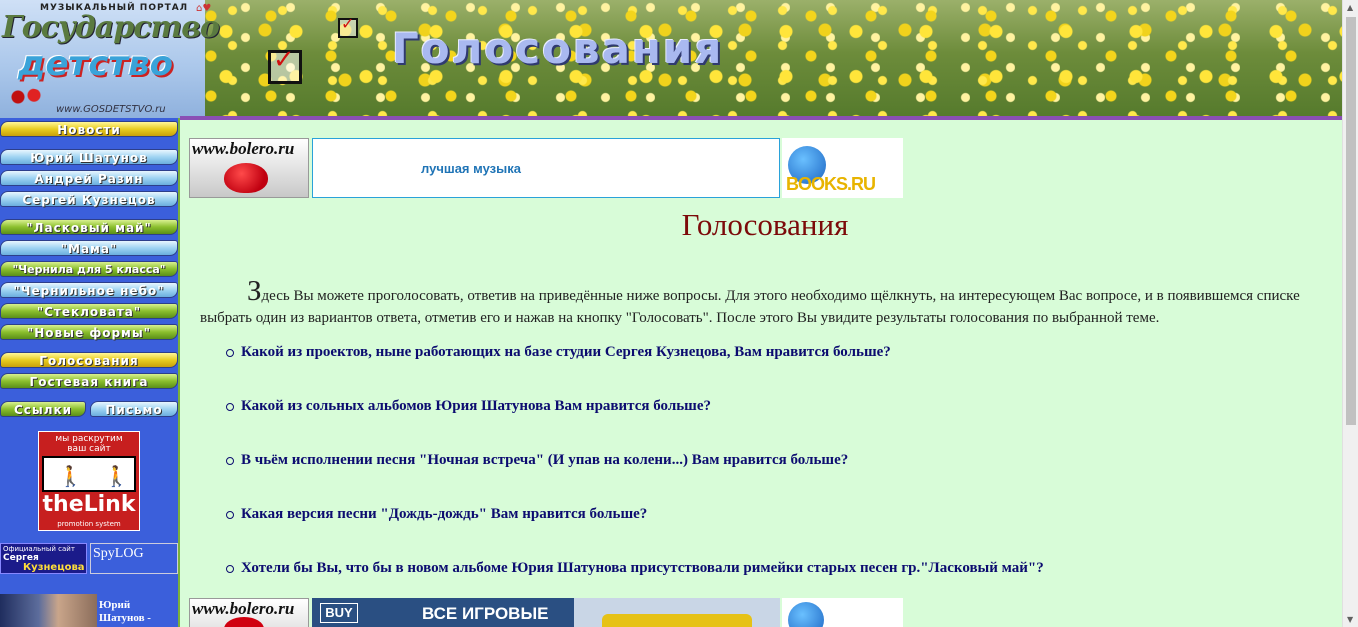 The height and width of the screenshot is (627, 1358). Describe the element at coordinates (765, 224) in the screenshot. I see `page-title: Голосования` at that location.